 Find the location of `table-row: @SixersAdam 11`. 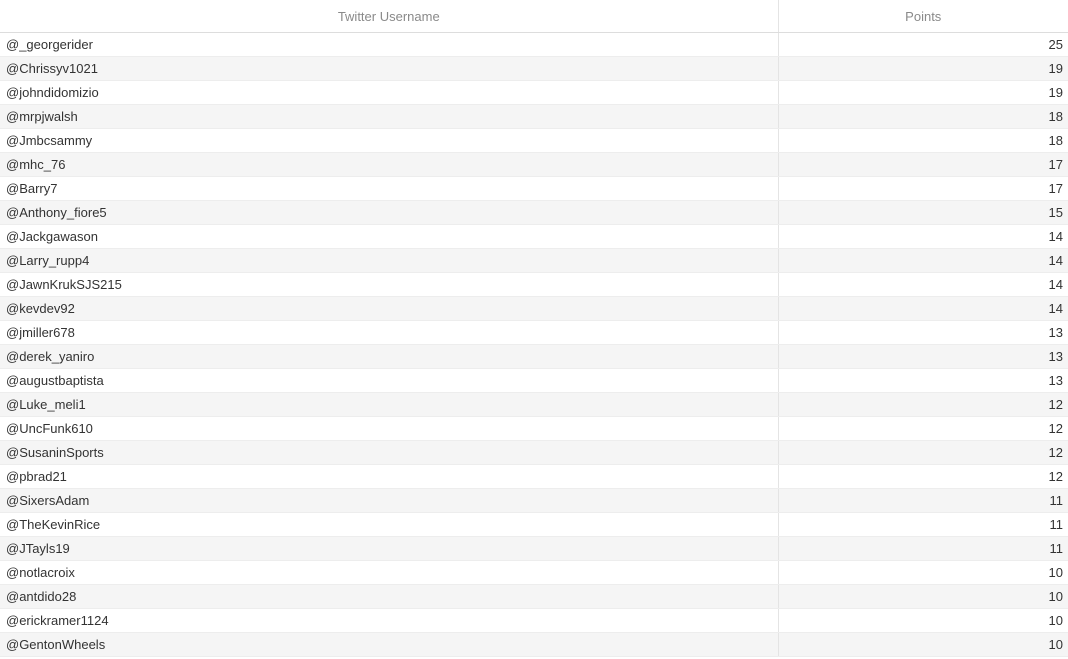

table-row: @SixersAdam 11 is located at coordinates (534, 500).